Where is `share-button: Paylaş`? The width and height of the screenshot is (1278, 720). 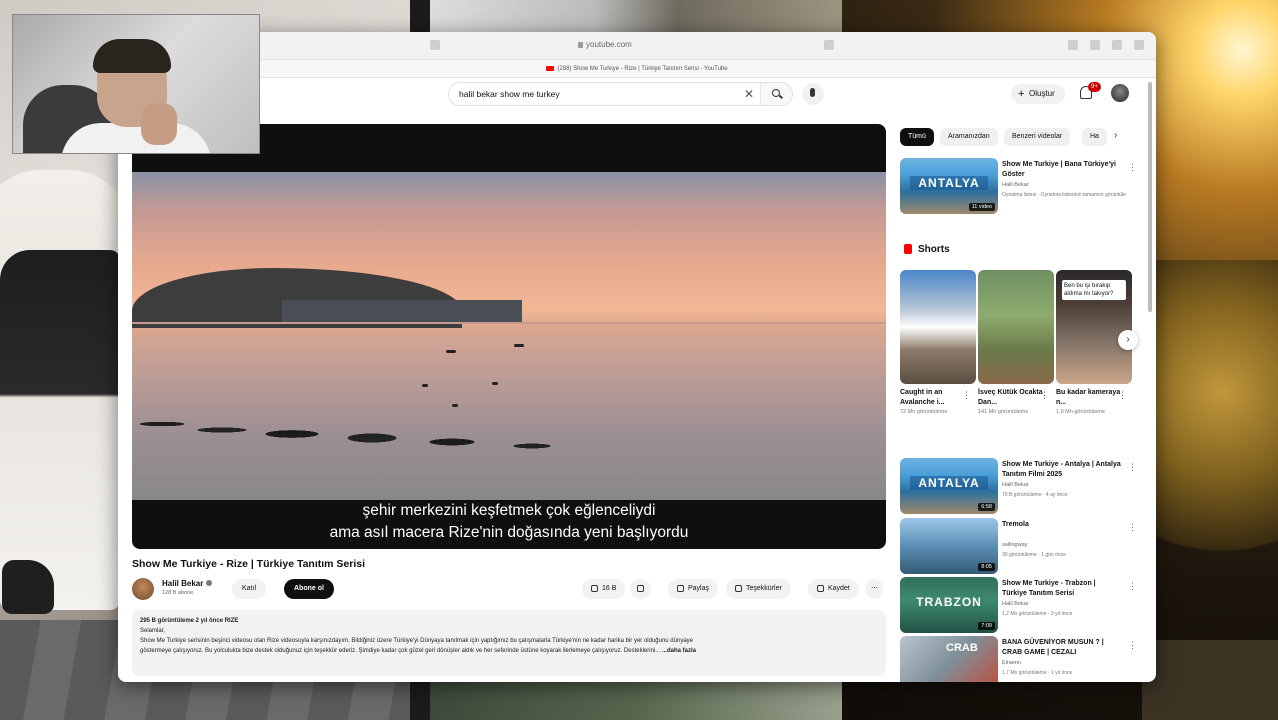 share-button: Paylaş is located at coordinates (693, 589).